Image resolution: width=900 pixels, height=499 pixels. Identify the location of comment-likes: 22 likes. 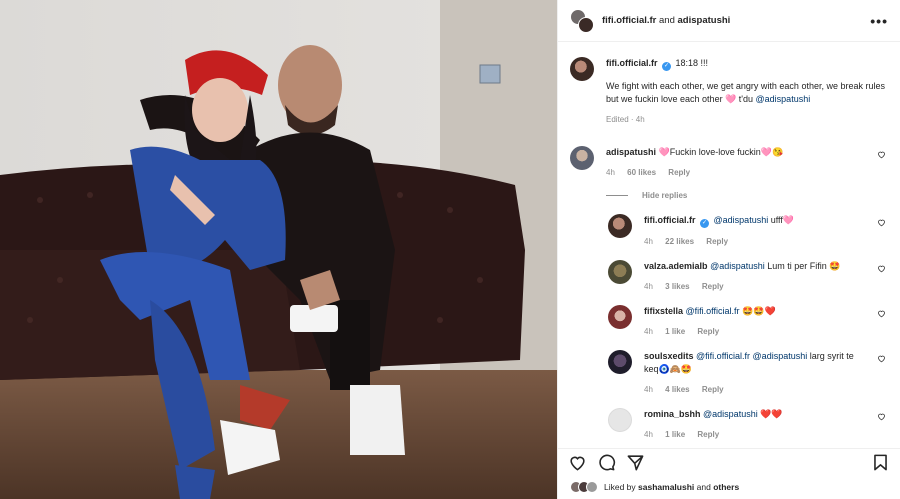
(679, 241).